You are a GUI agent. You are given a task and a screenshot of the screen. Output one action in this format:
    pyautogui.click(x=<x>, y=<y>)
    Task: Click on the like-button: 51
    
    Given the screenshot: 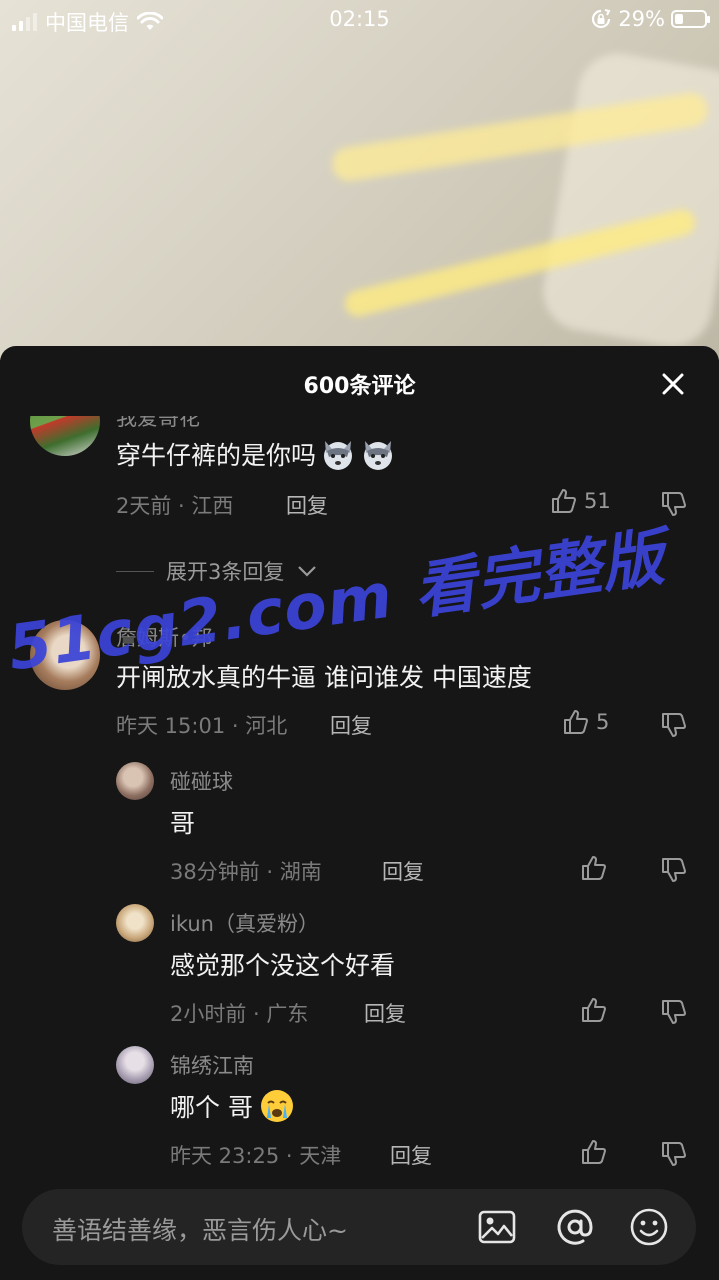 What is the action you would take?
    pyautogui.click(x=580, y=501)
    